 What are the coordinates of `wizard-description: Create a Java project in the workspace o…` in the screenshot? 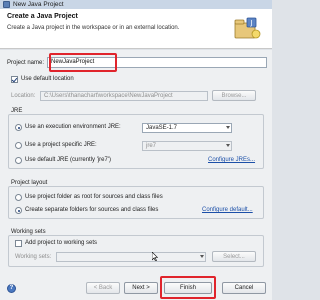 It's located at (93, 28).